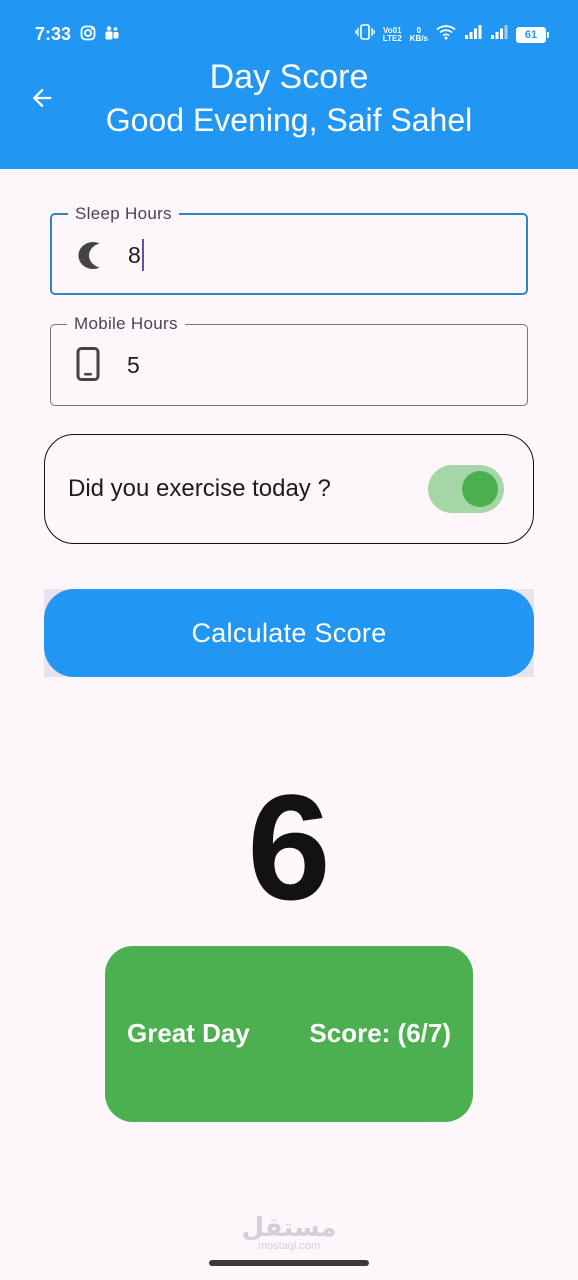  Describe the element at coordinates (112, 35) in the screenshot. I see `teams-icon` at that location.